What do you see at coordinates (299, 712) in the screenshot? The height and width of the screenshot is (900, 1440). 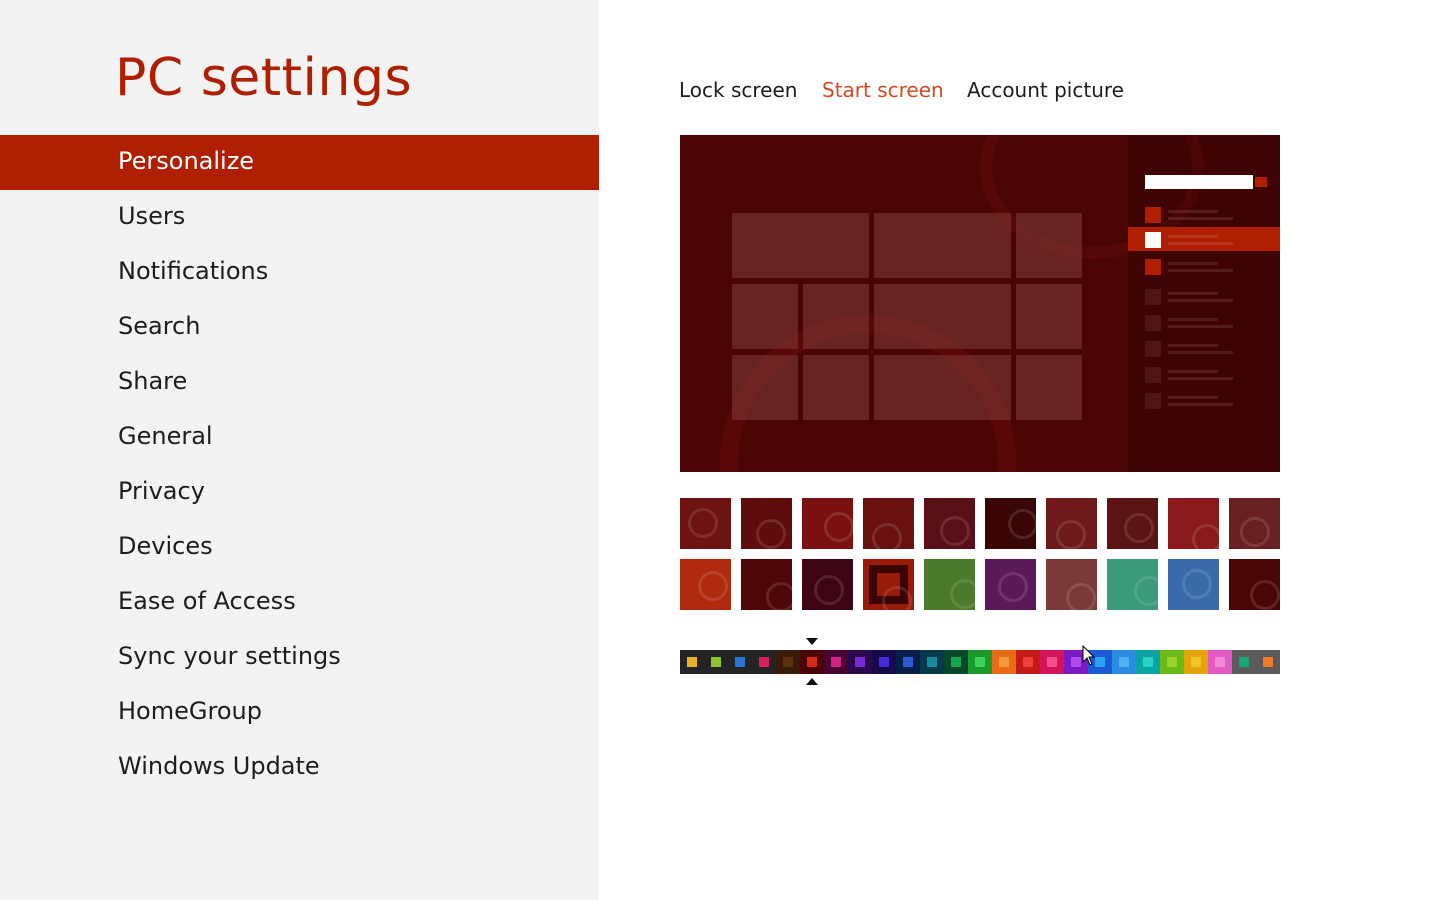 I see `nav-item-homegroup: HomeGroup` at bounding box center [299, 712].